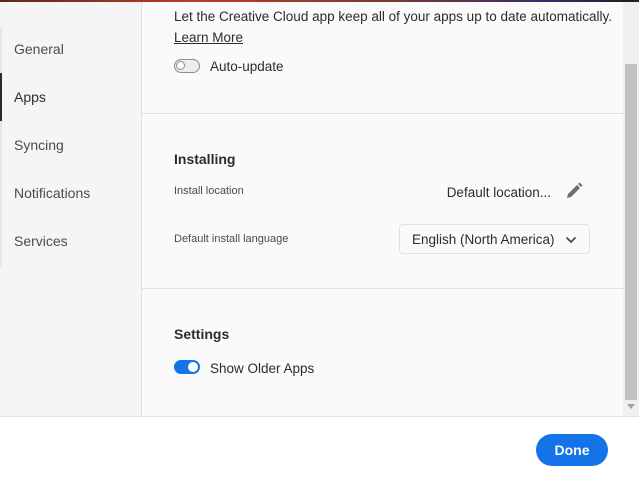 The height and width of the screenshot is (479, 639). What do you see at coordinates (70, 241) in the screenshot?
I see `sidebar-item-services: Services` at bounding box center [70, 241].